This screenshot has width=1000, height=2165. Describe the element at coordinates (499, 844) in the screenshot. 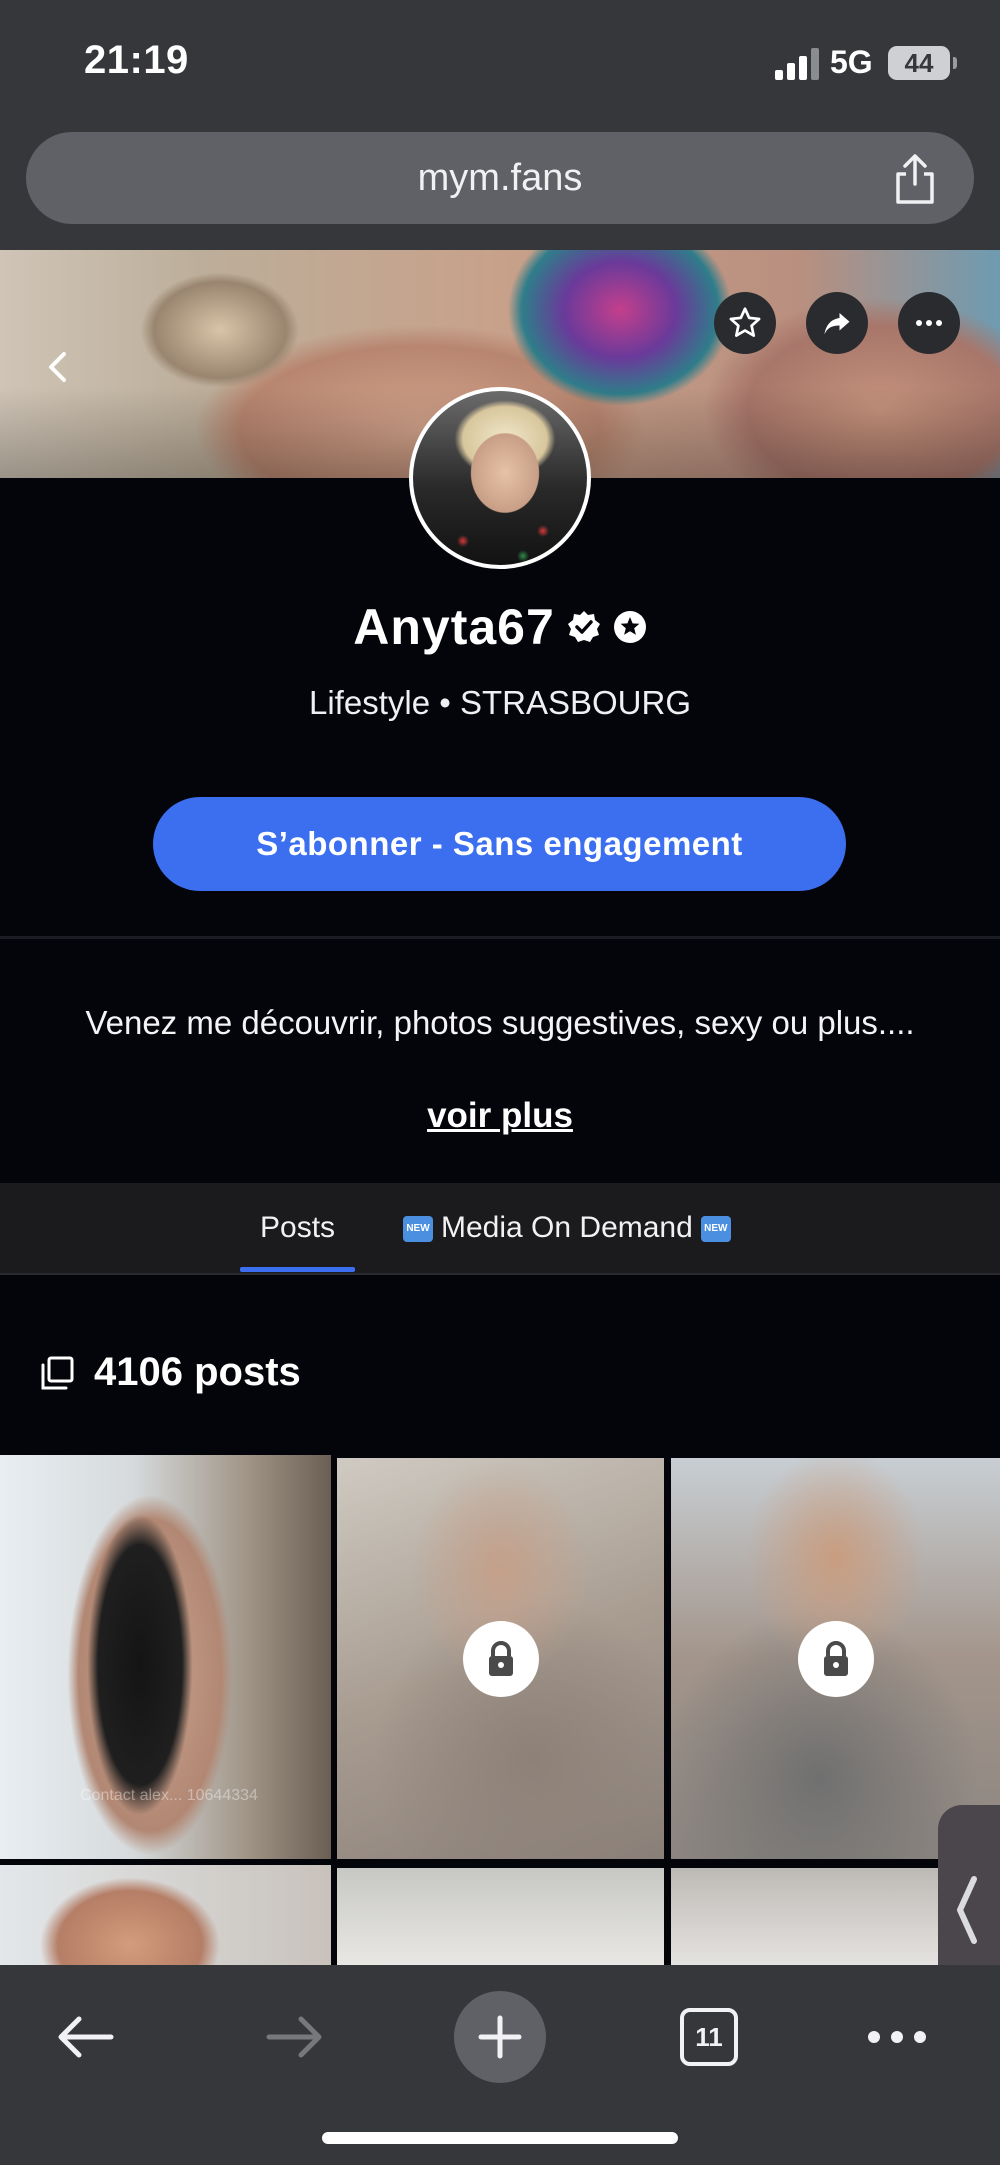

I see `subscribe-button: S’abonner - Sans engagement` at that location.